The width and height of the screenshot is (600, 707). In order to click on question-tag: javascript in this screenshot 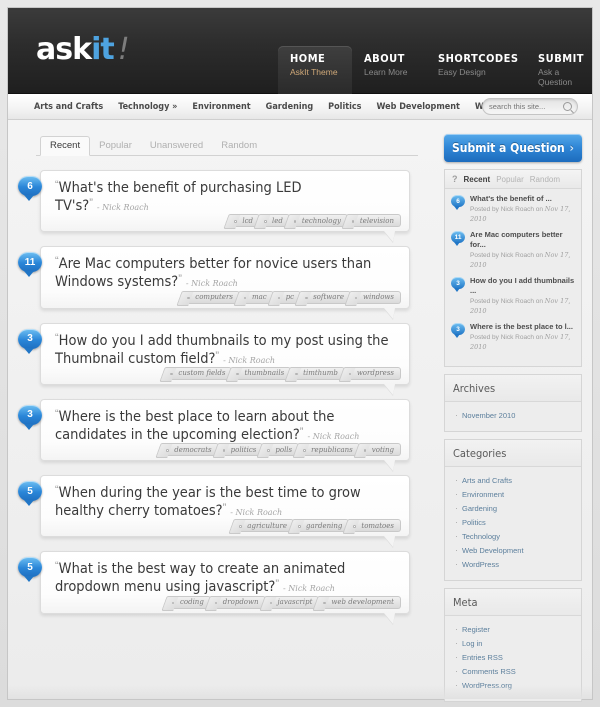, I will do `click(294, 602)`.